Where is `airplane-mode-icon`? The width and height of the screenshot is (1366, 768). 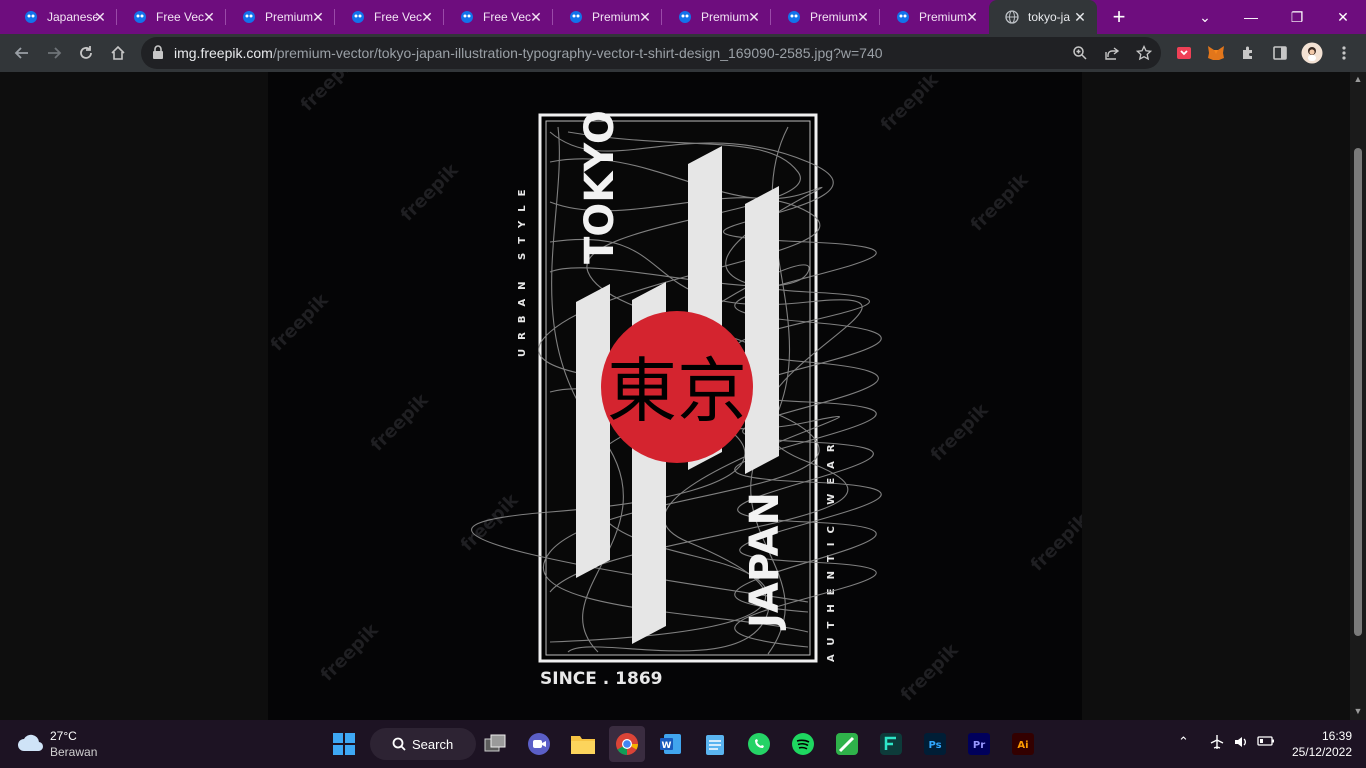 airplane-mode-icon is located at coordinates (1217, 743).